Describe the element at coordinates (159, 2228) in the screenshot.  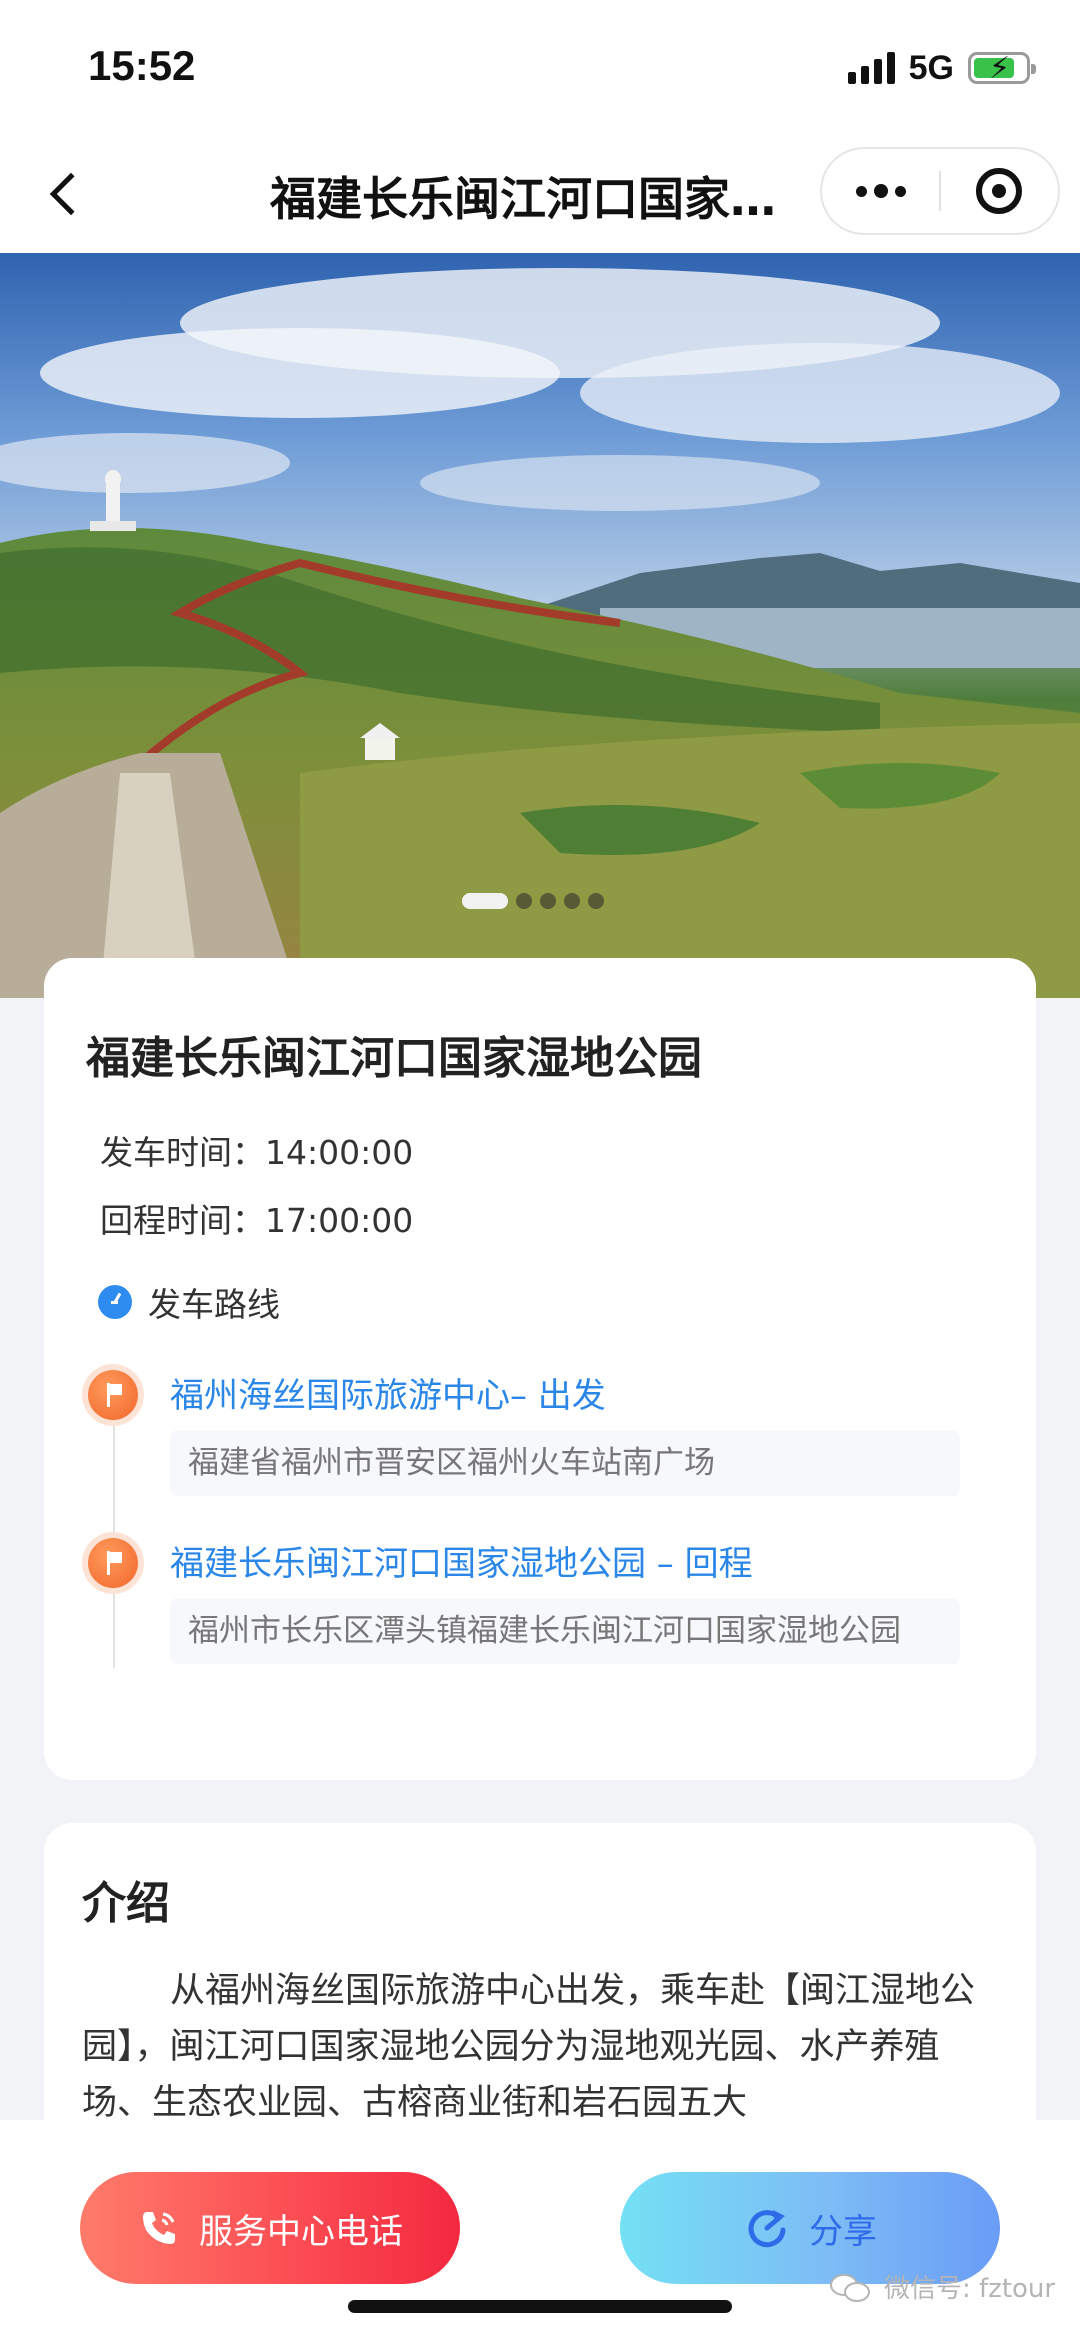
I see `phone-icon` at that location.